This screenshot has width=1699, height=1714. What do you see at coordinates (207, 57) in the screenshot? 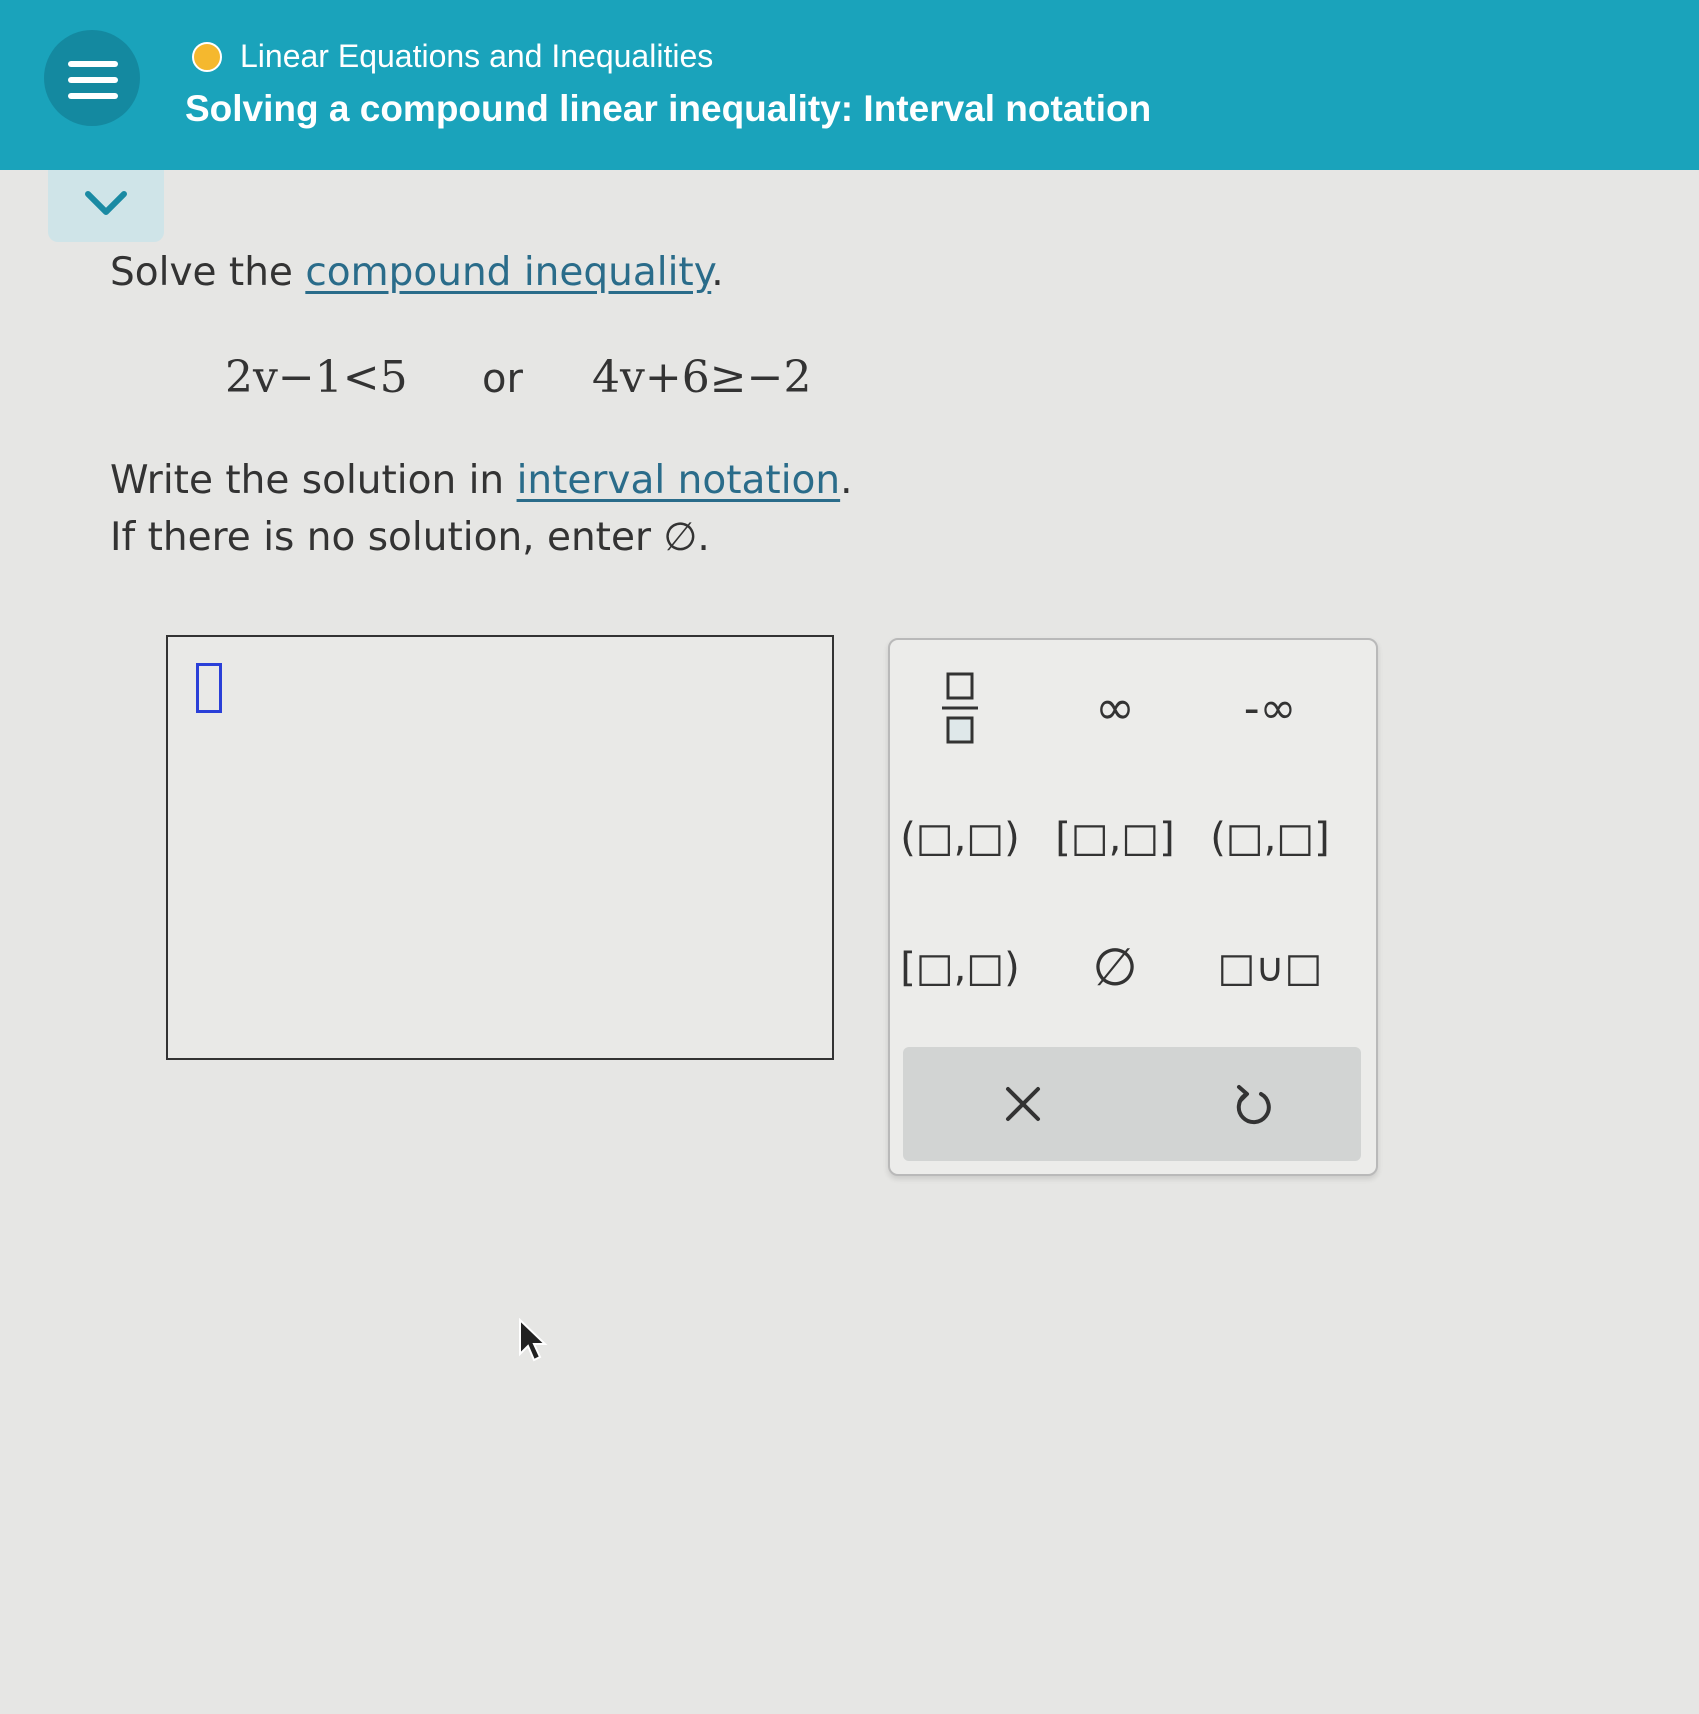
I see `topic-status-icon` at bounding box center [207, 57].